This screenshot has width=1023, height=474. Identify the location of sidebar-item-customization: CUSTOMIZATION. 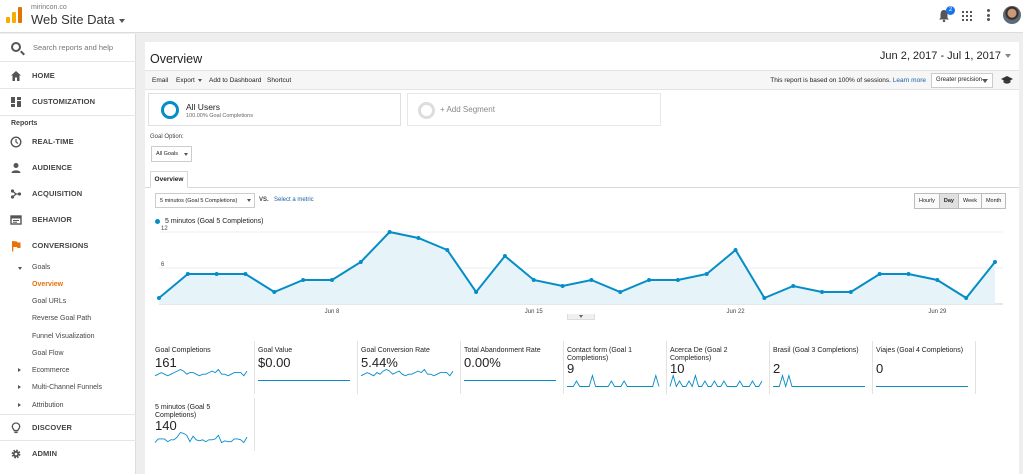
(68, 102).